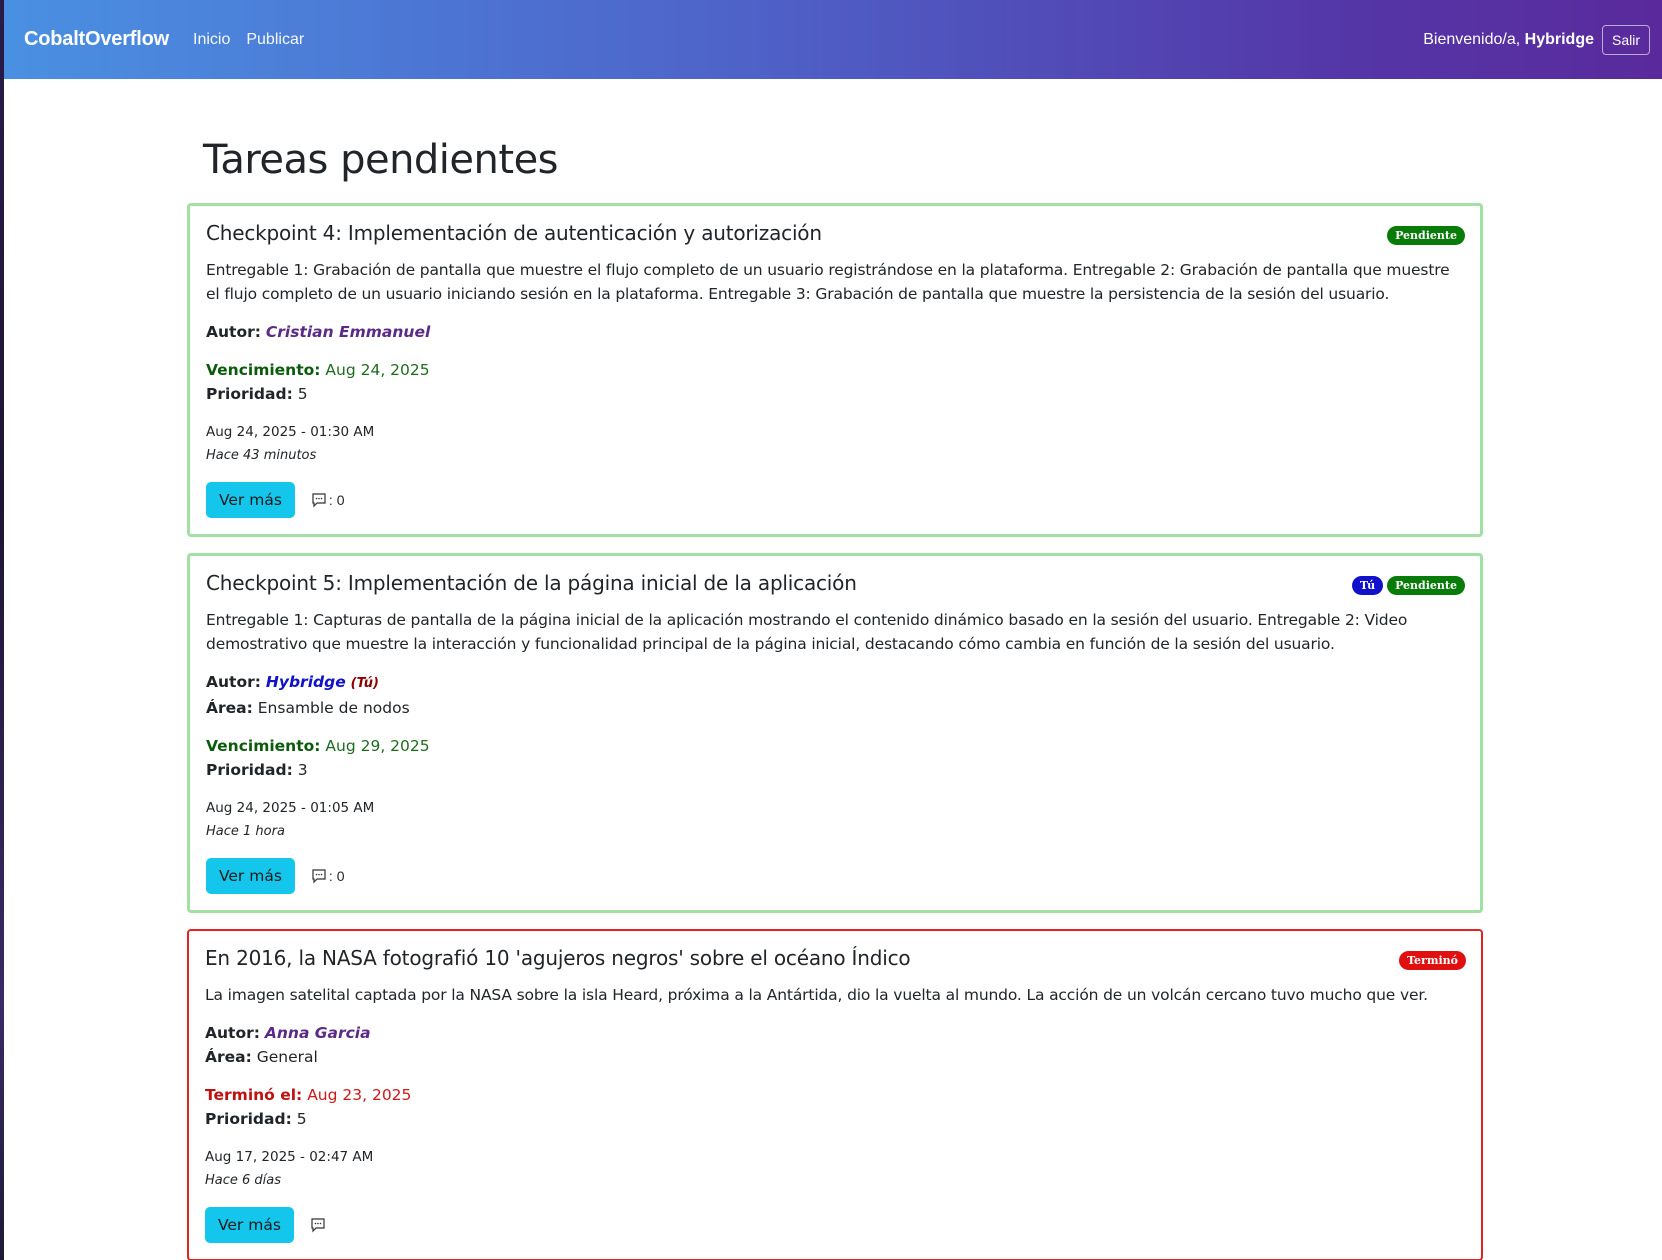  What do you see at coordinates (243, 1180) in the screenshot?
I see `task-relative-time: Hace 6 días` at bounding box center [243, 1180].